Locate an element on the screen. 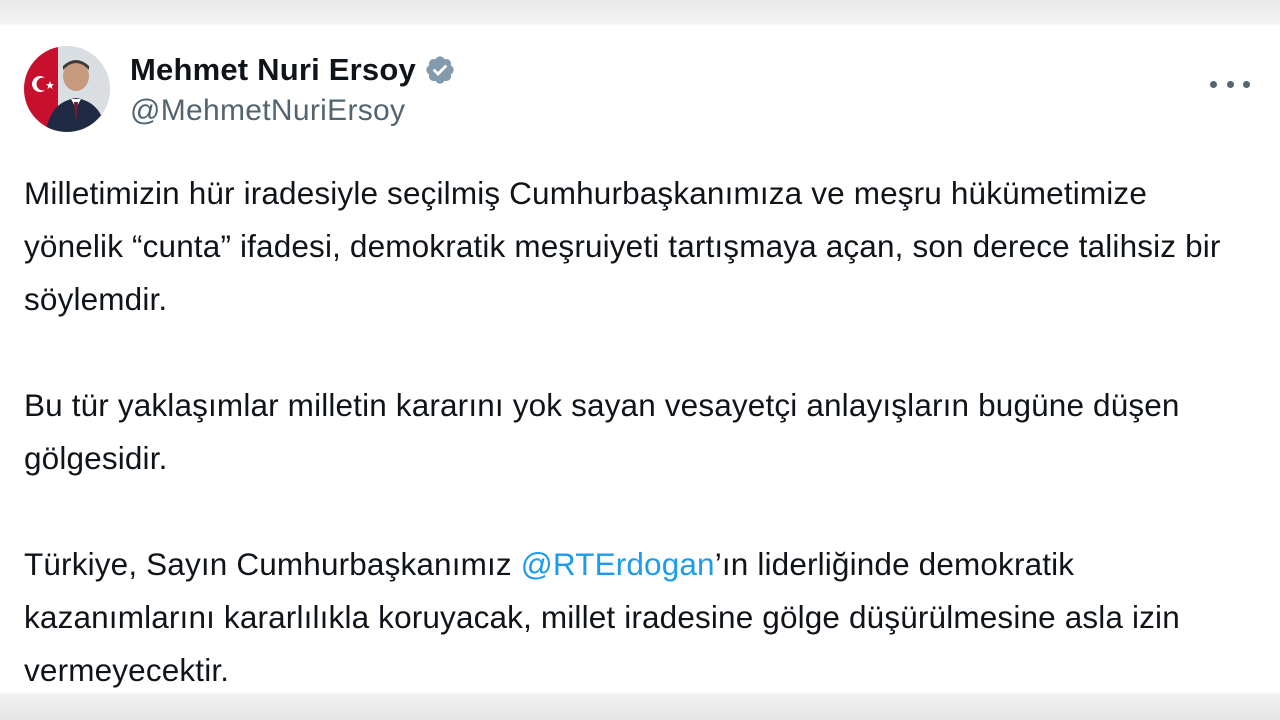  tweet-header: Mehmet Nuri Ersoy @MehmetNuriErsoy is located at coordinates (640, 91).